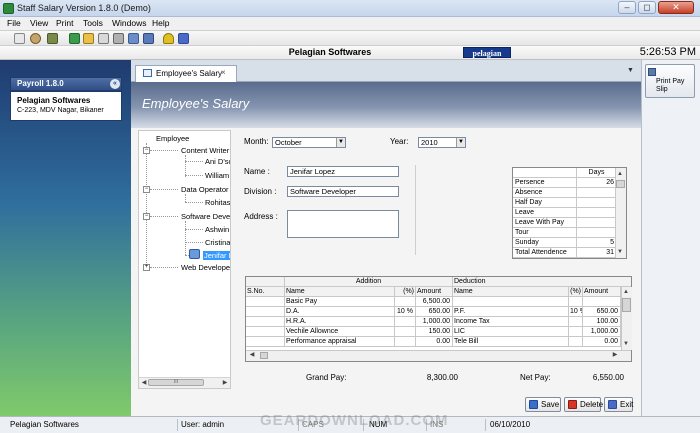 Image resolution: width=700 pixels, height=433 pixels. I want to click on name-field: Jenifar Lopez, so click(343, 171).